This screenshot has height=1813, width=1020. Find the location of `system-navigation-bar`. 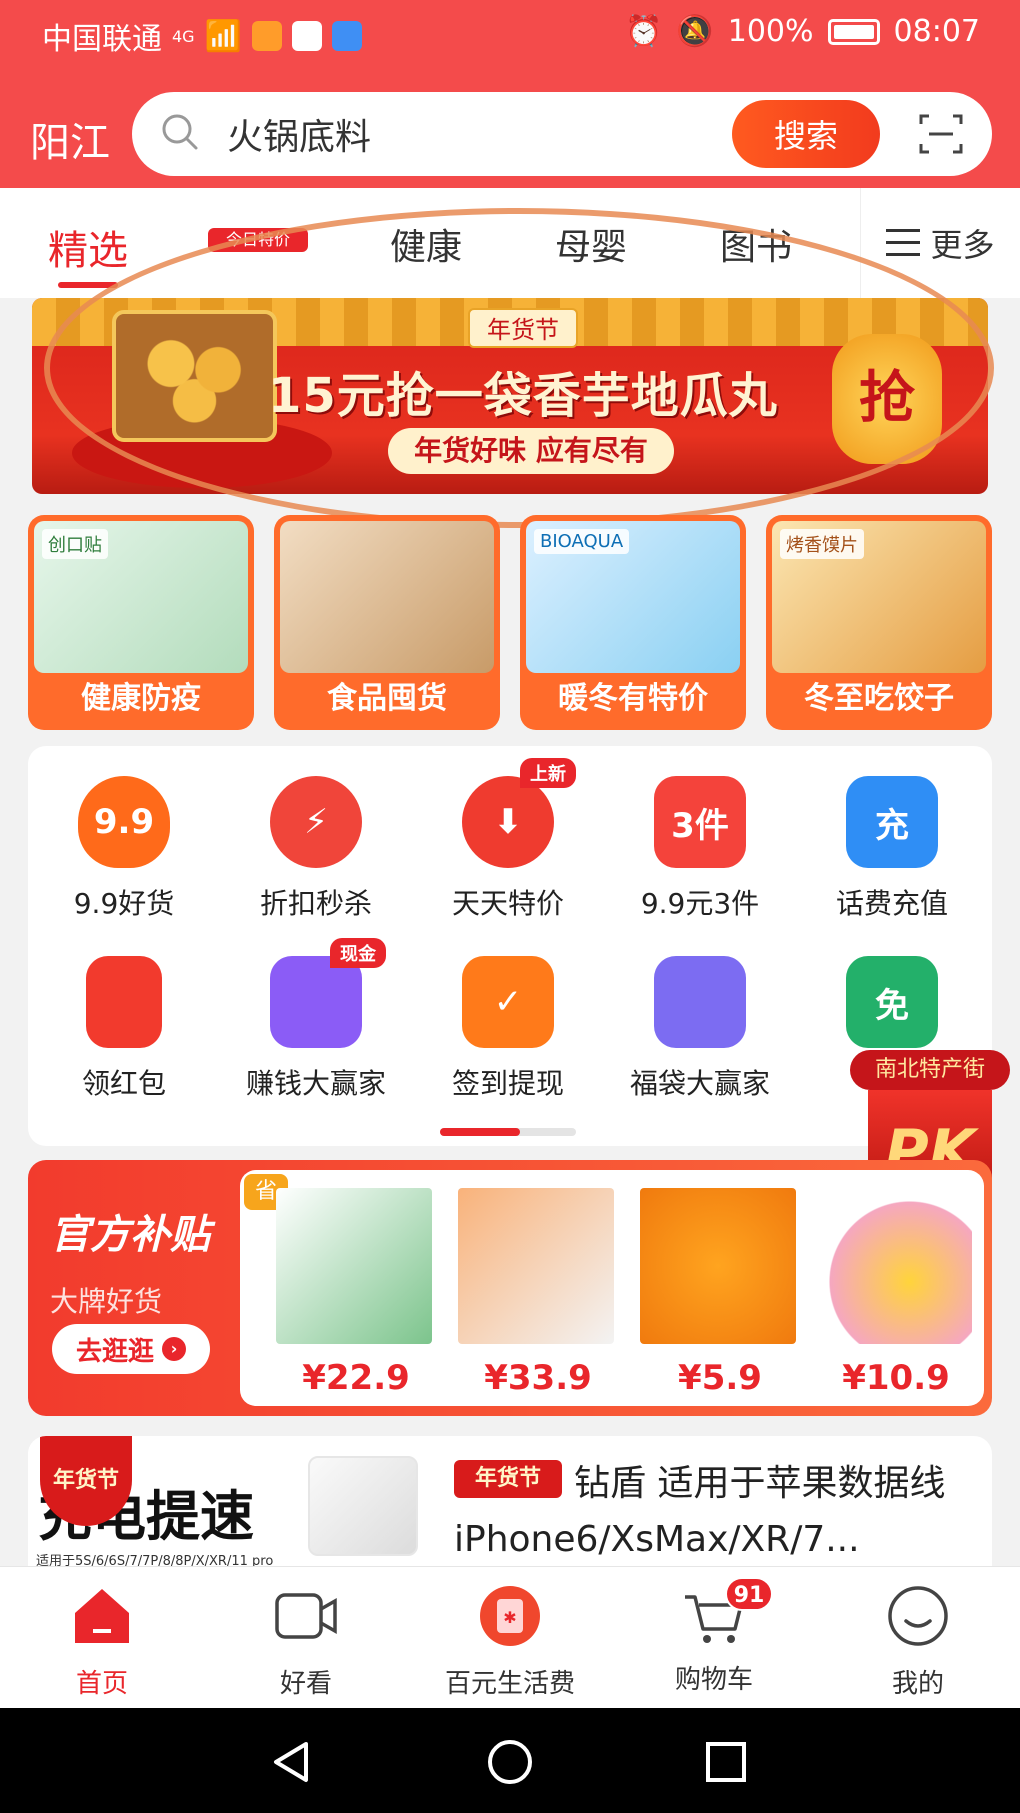

system-navigation-bar is located at coordinates (510, 1760).